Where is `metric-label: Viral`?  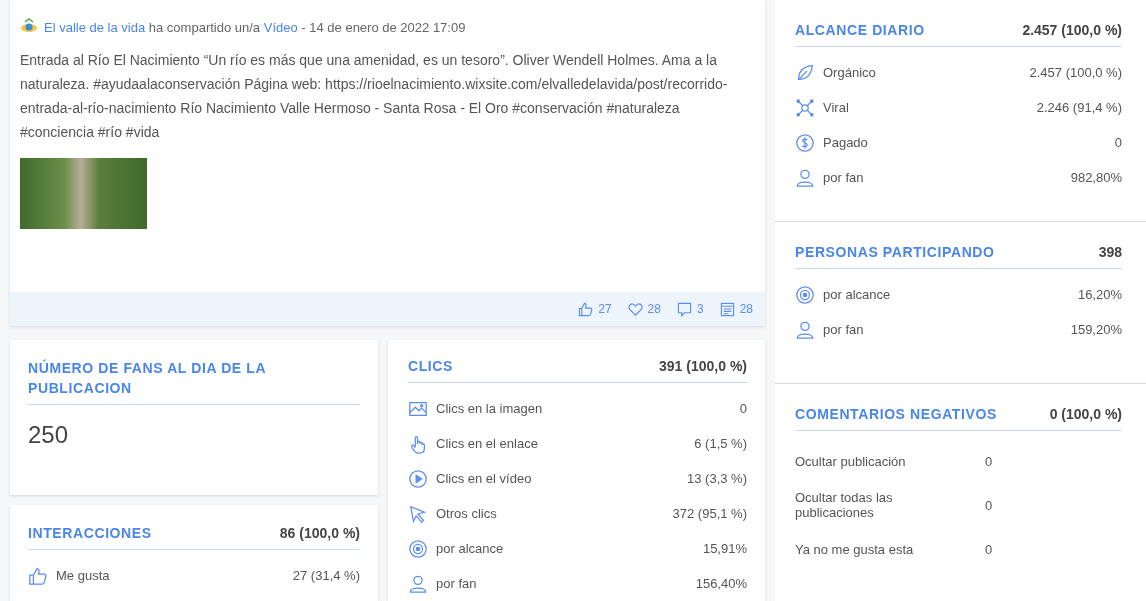
metric-label: Viral is located at coordinates (836, 107).